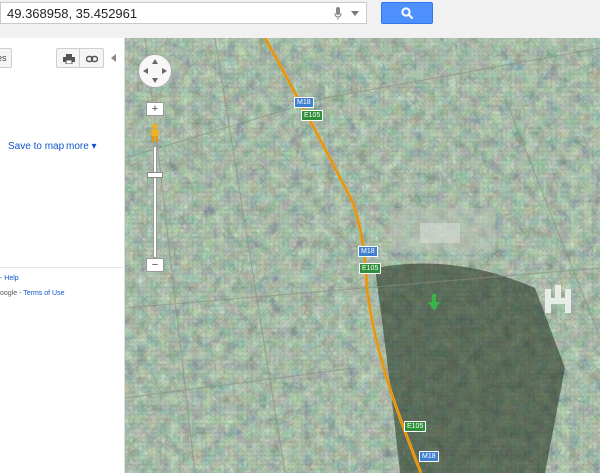 Image resolution: width=600 pixels, height=473 pixels. I want to click on footer-line-2: oogle - Terms of Use, so click(32, 293).